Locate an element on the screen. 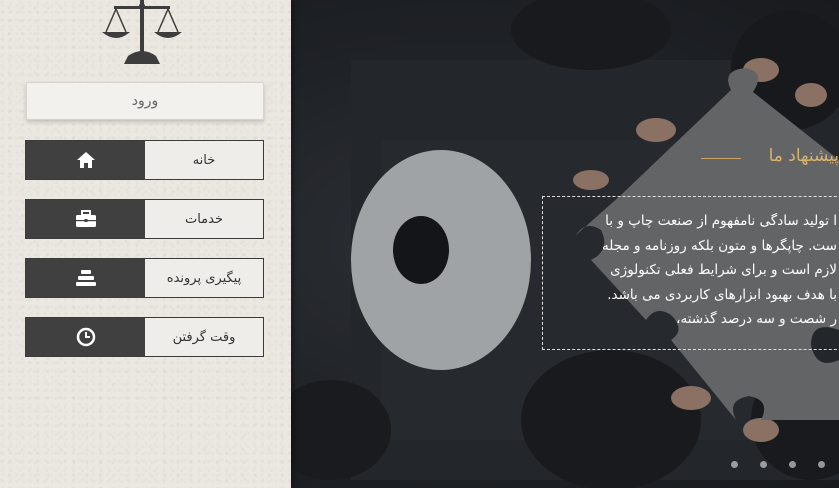 This screenshot has width=839, height=488. nav-appointment-icon-box is located at coordinates (85, 337).